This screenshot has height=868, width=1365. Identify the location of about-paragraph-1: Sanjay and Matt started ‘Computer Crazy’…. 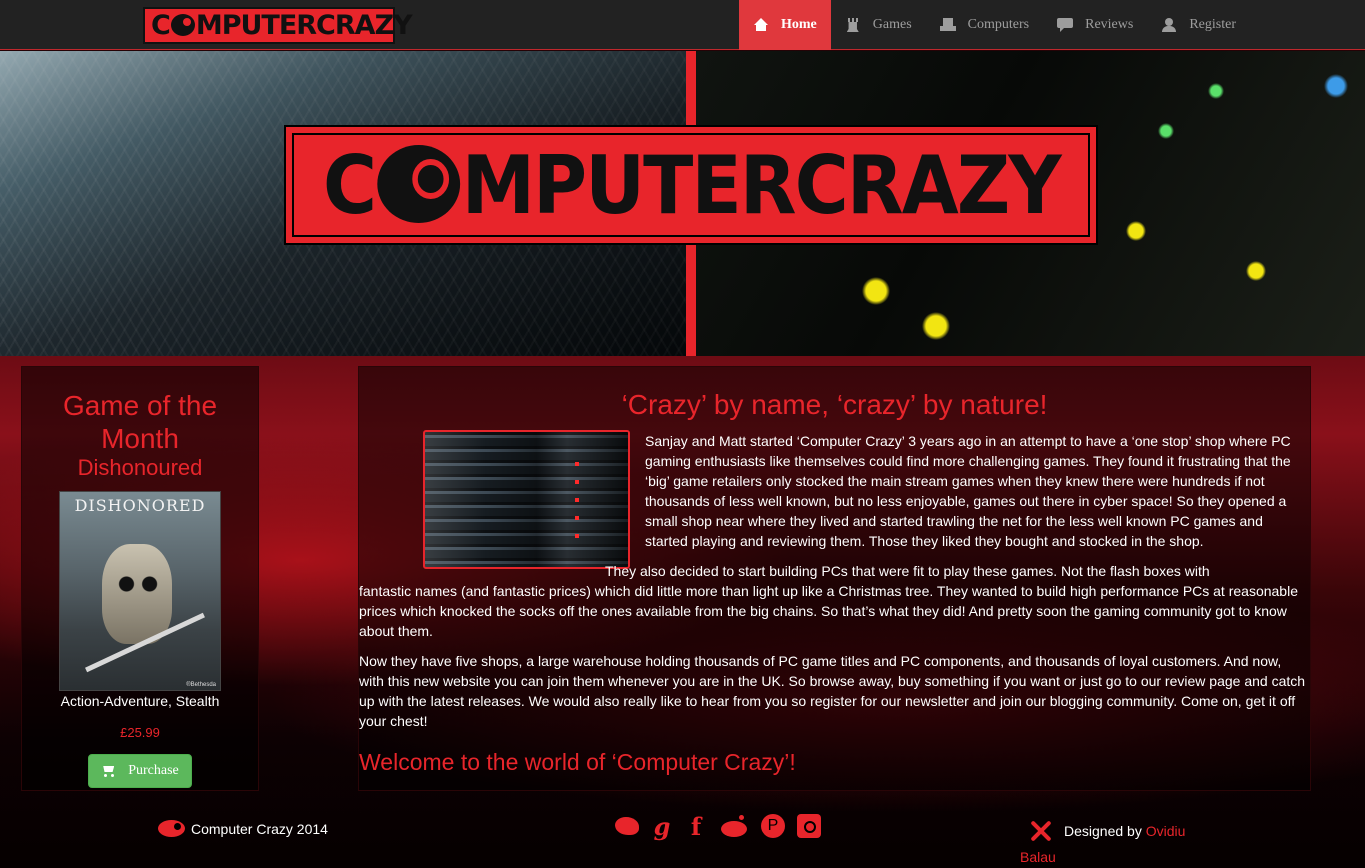
(968, 491).